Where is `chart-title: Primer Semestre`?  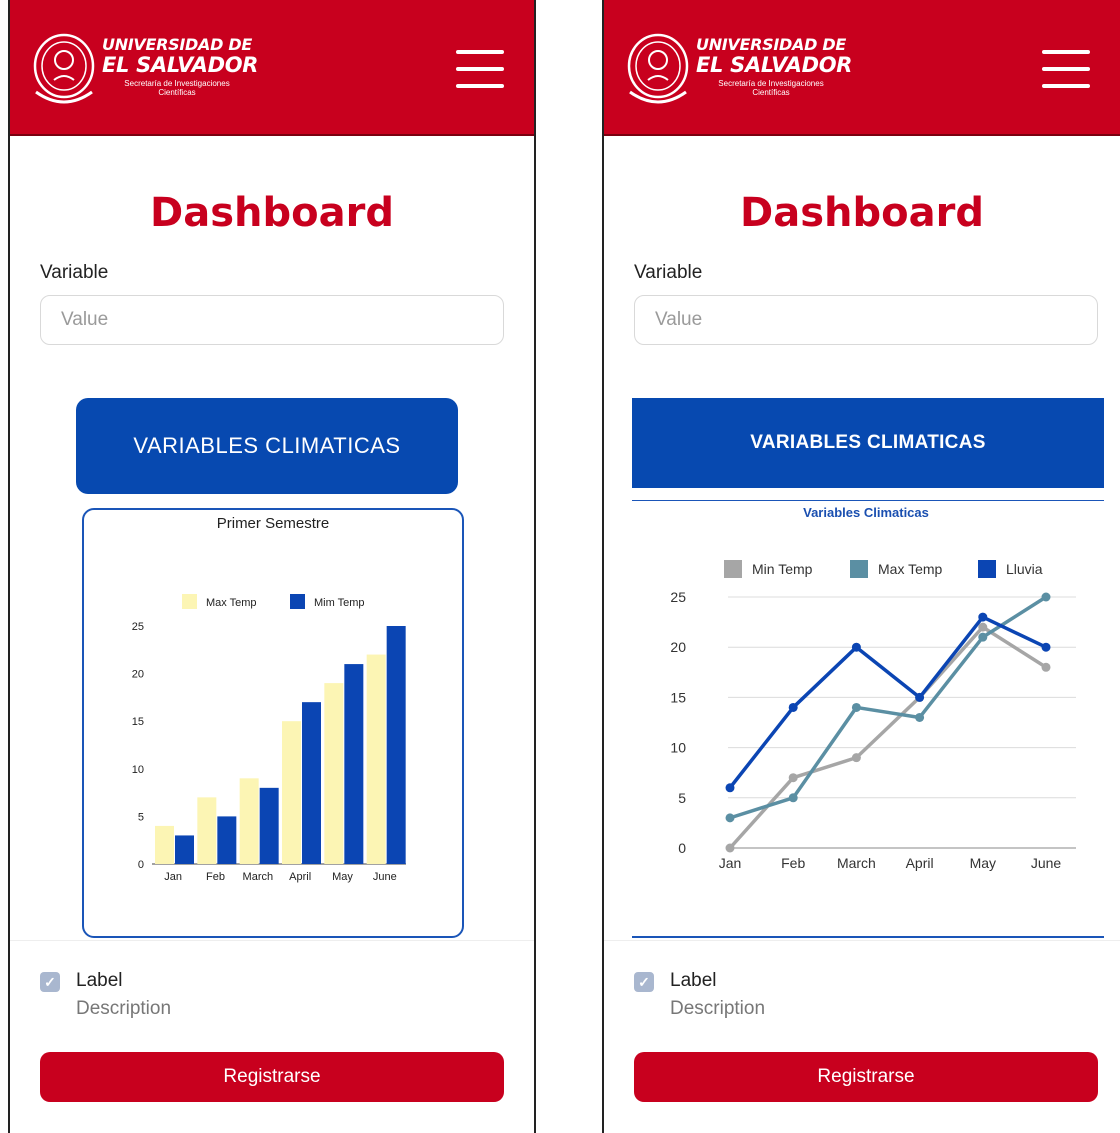
chart-title: Primer Semestre is located at coordinates (273, 523).